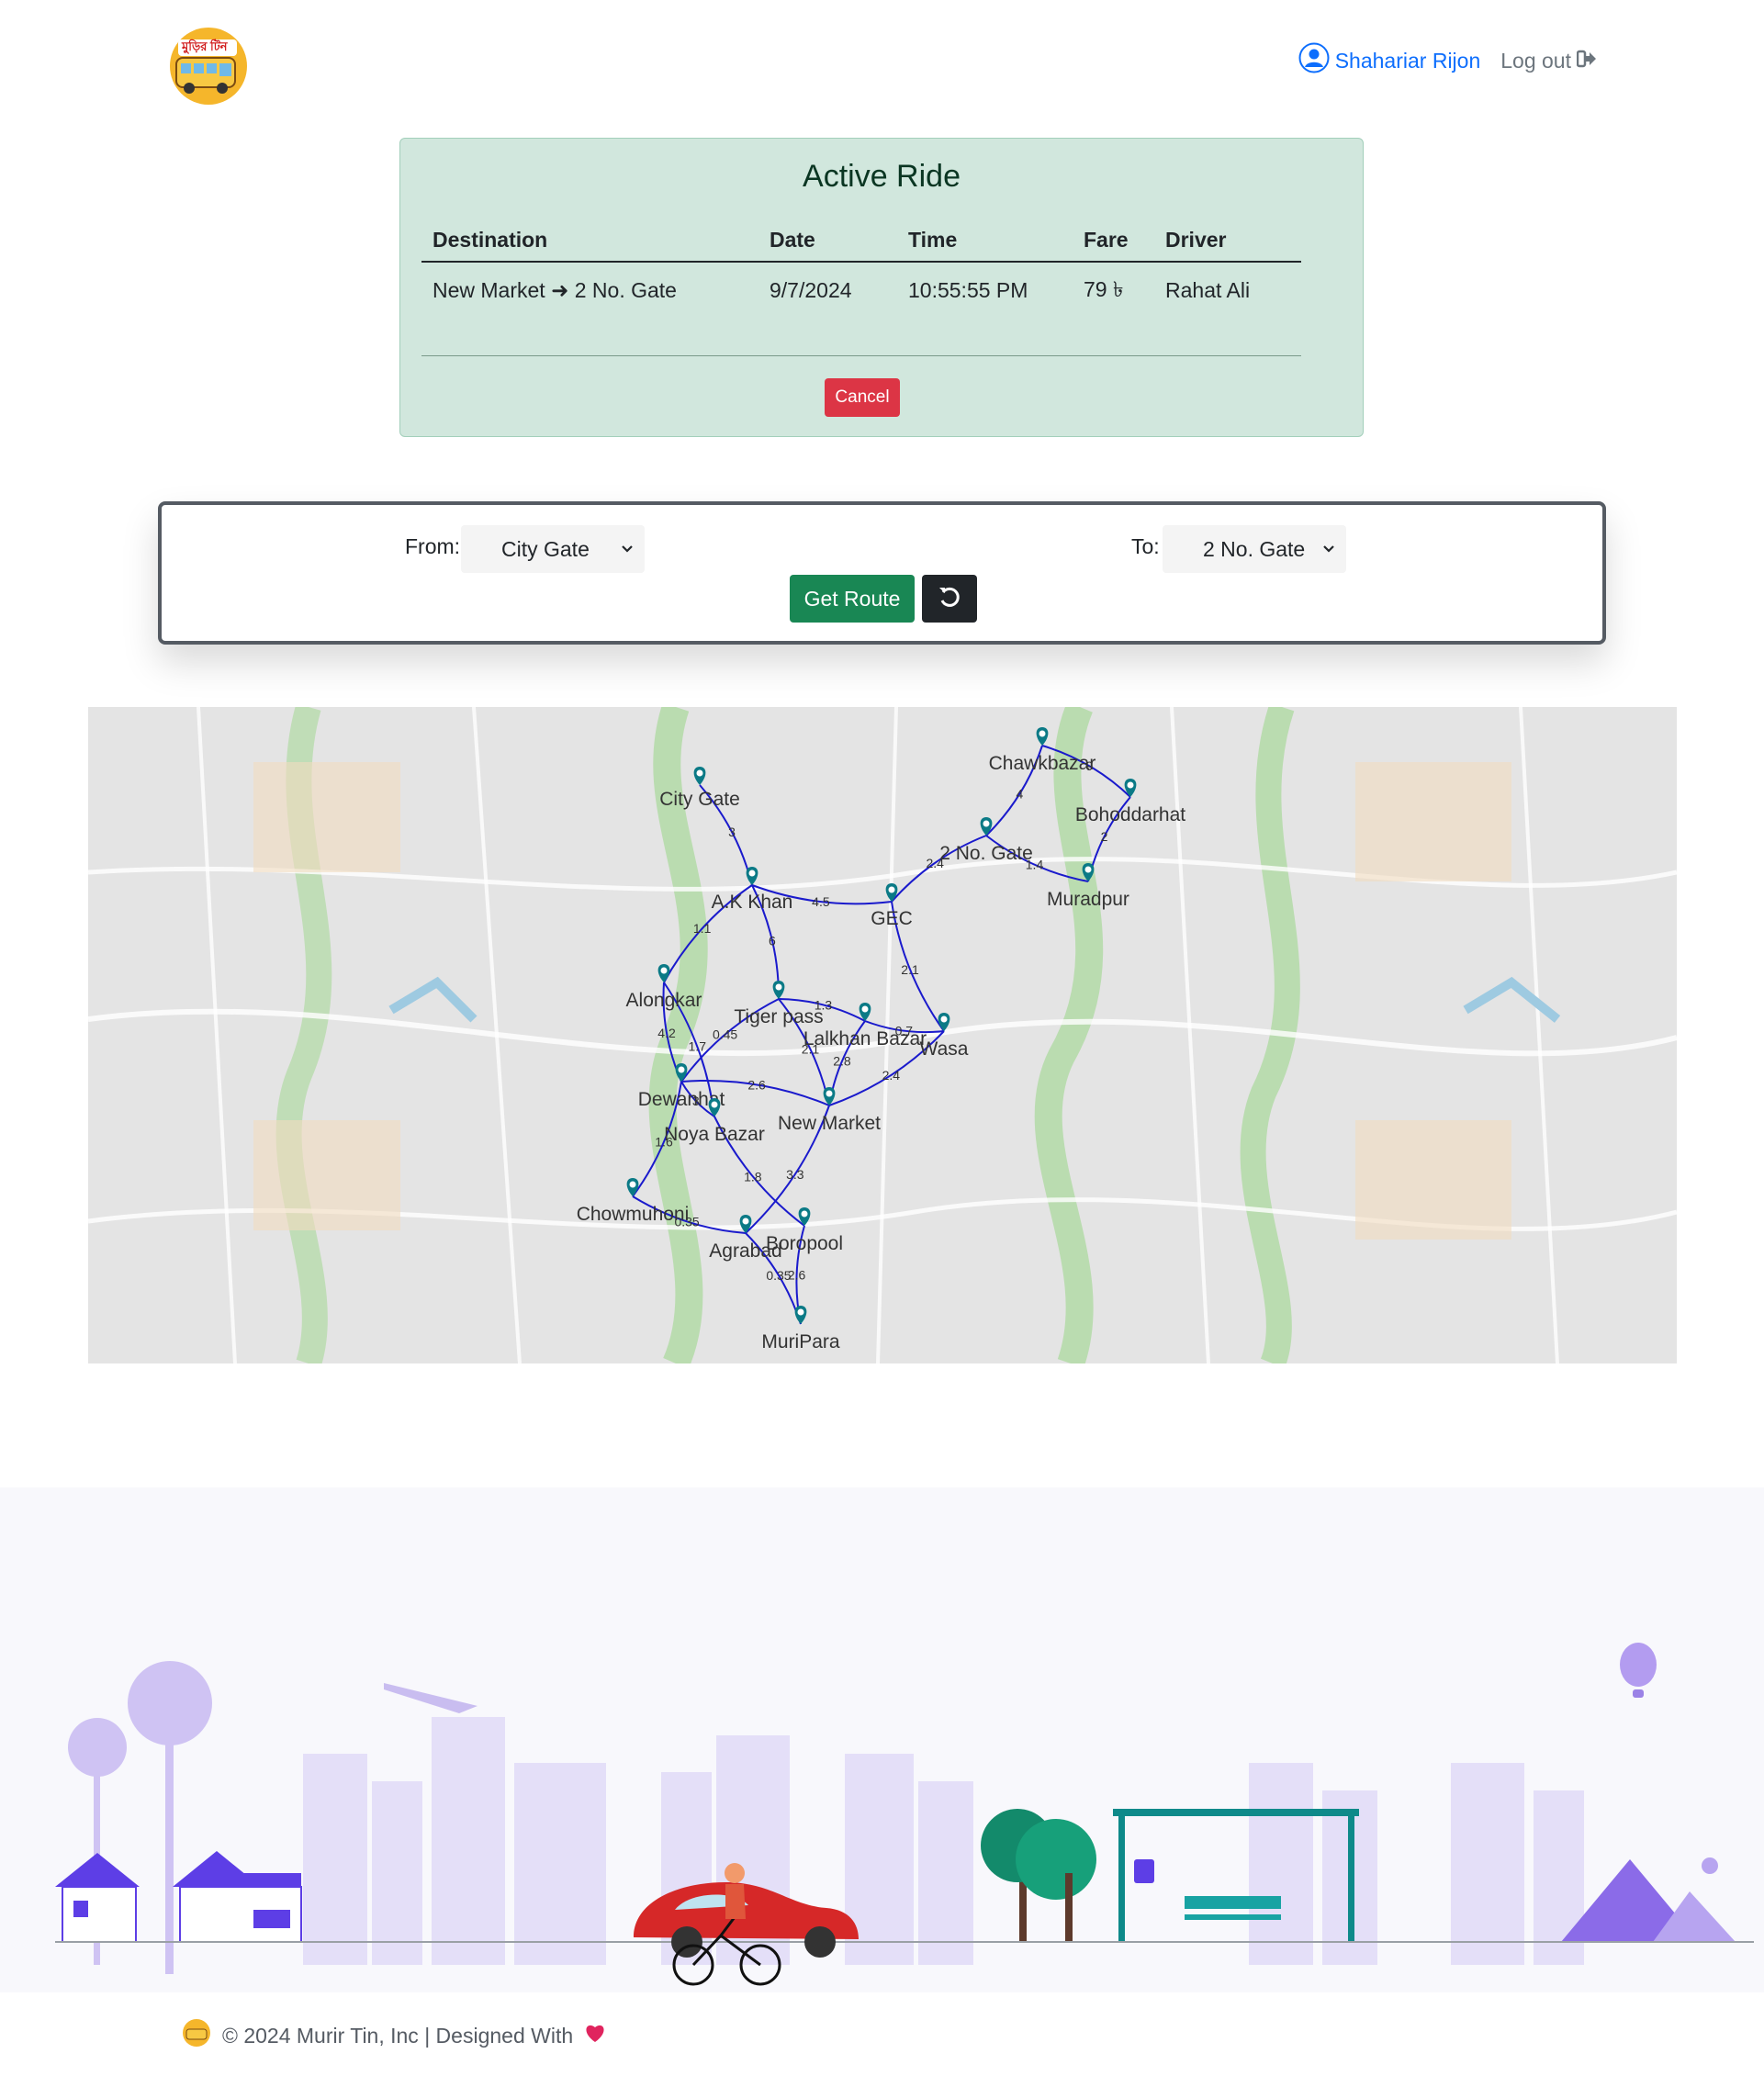  What do you see at coordinates (700, 799) in the screenshot?
I see `map-node-label: City Gate` at bounding box center [700, 799].